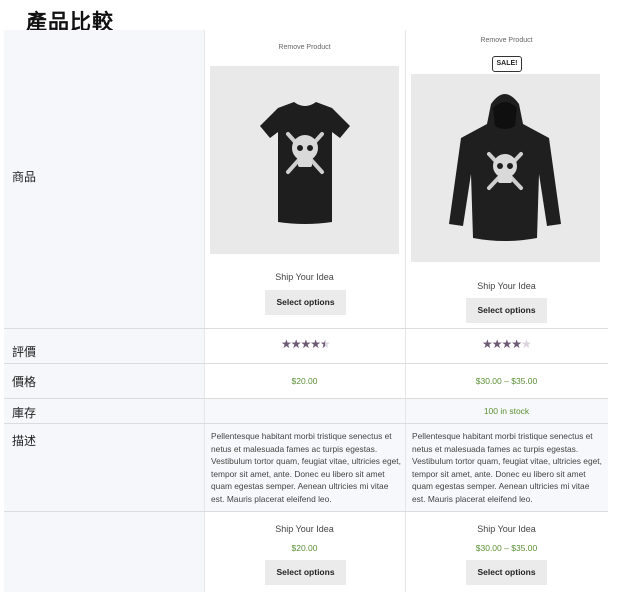 The width and height of the screenshot is (620, 596). Describe the element at coordinates (24, 441) in the screenshot. I see `row-label-description: 描述` at that location.